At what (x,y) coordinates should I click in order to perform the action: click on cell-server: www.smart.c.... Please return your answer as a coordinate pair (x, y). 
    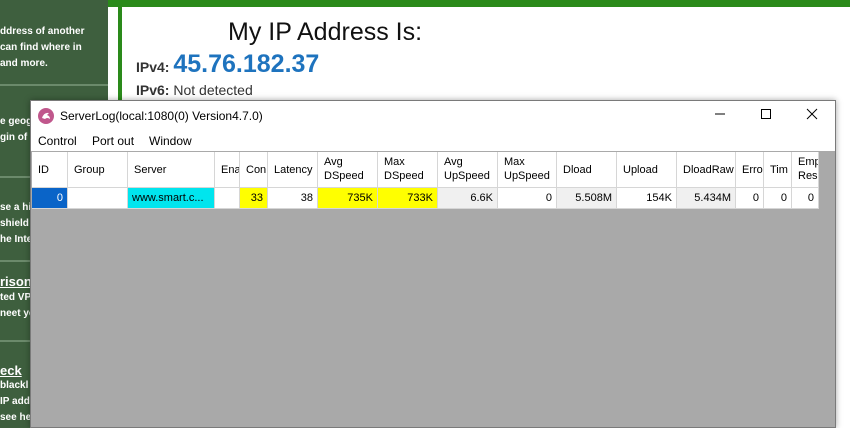
    Looking at the image, I should click on (171, 198).